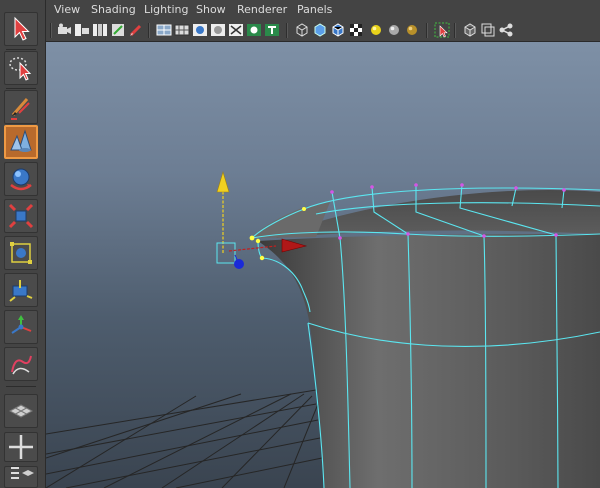 This screenshot has height=488, width=600. I want to click on bookmark-camera-icon, so click(82, 30).